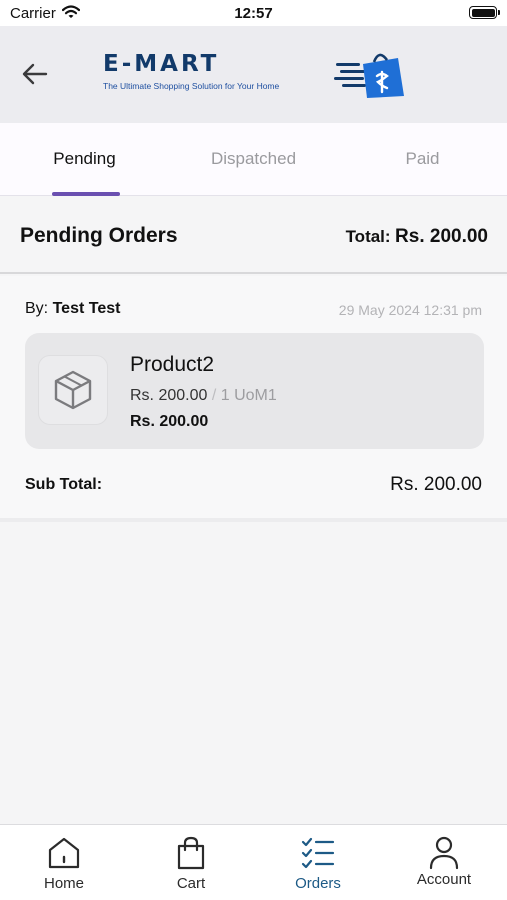  I want to click on quantity-uom: 1 UoM1, so click(248, 395).